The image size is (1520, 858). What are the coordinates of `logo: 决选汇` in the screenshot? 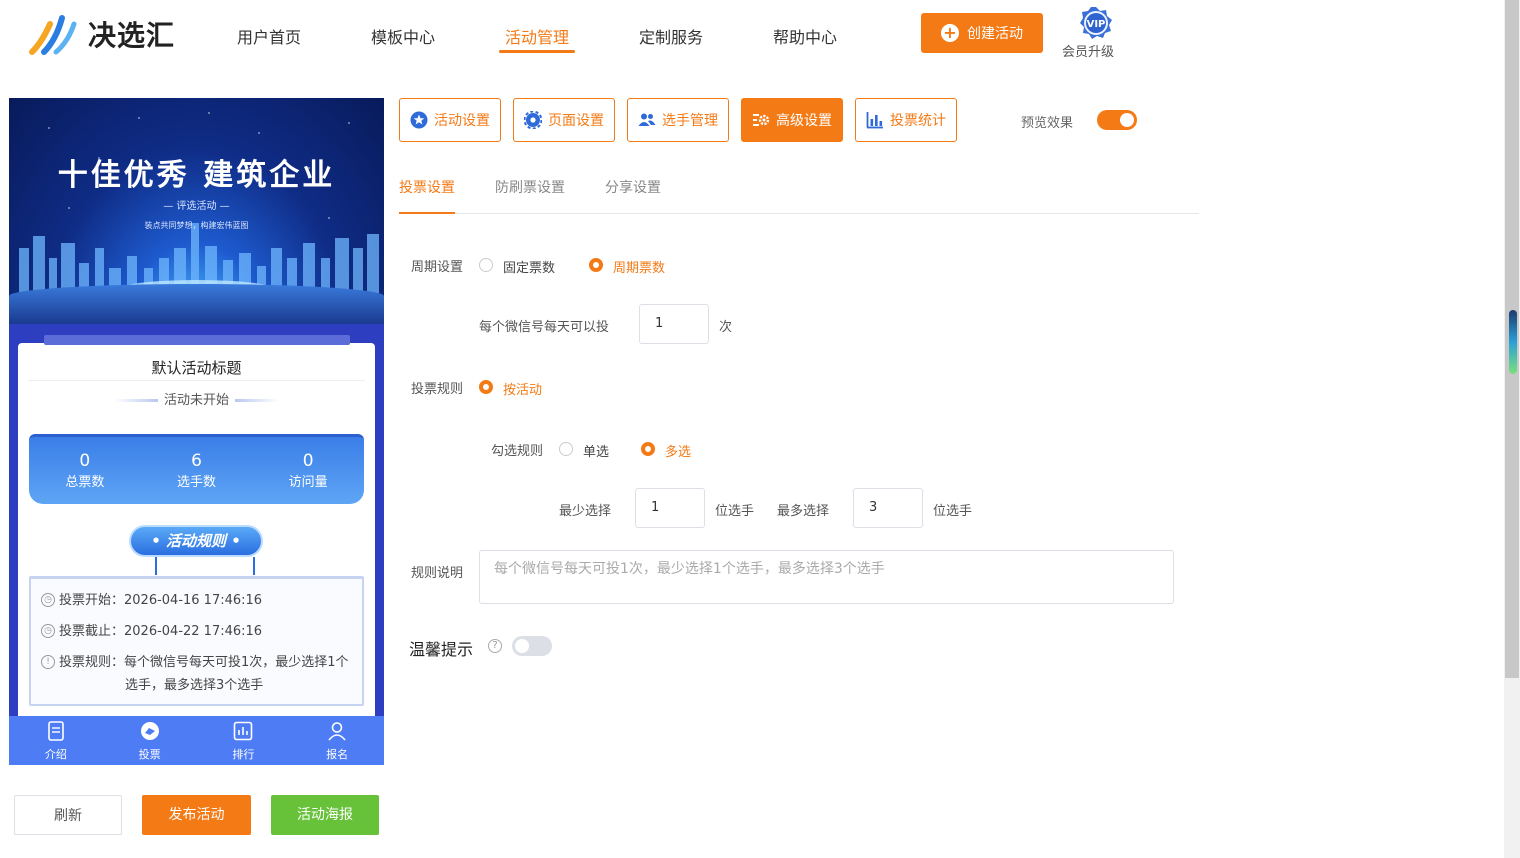 It's located at (101, 34).